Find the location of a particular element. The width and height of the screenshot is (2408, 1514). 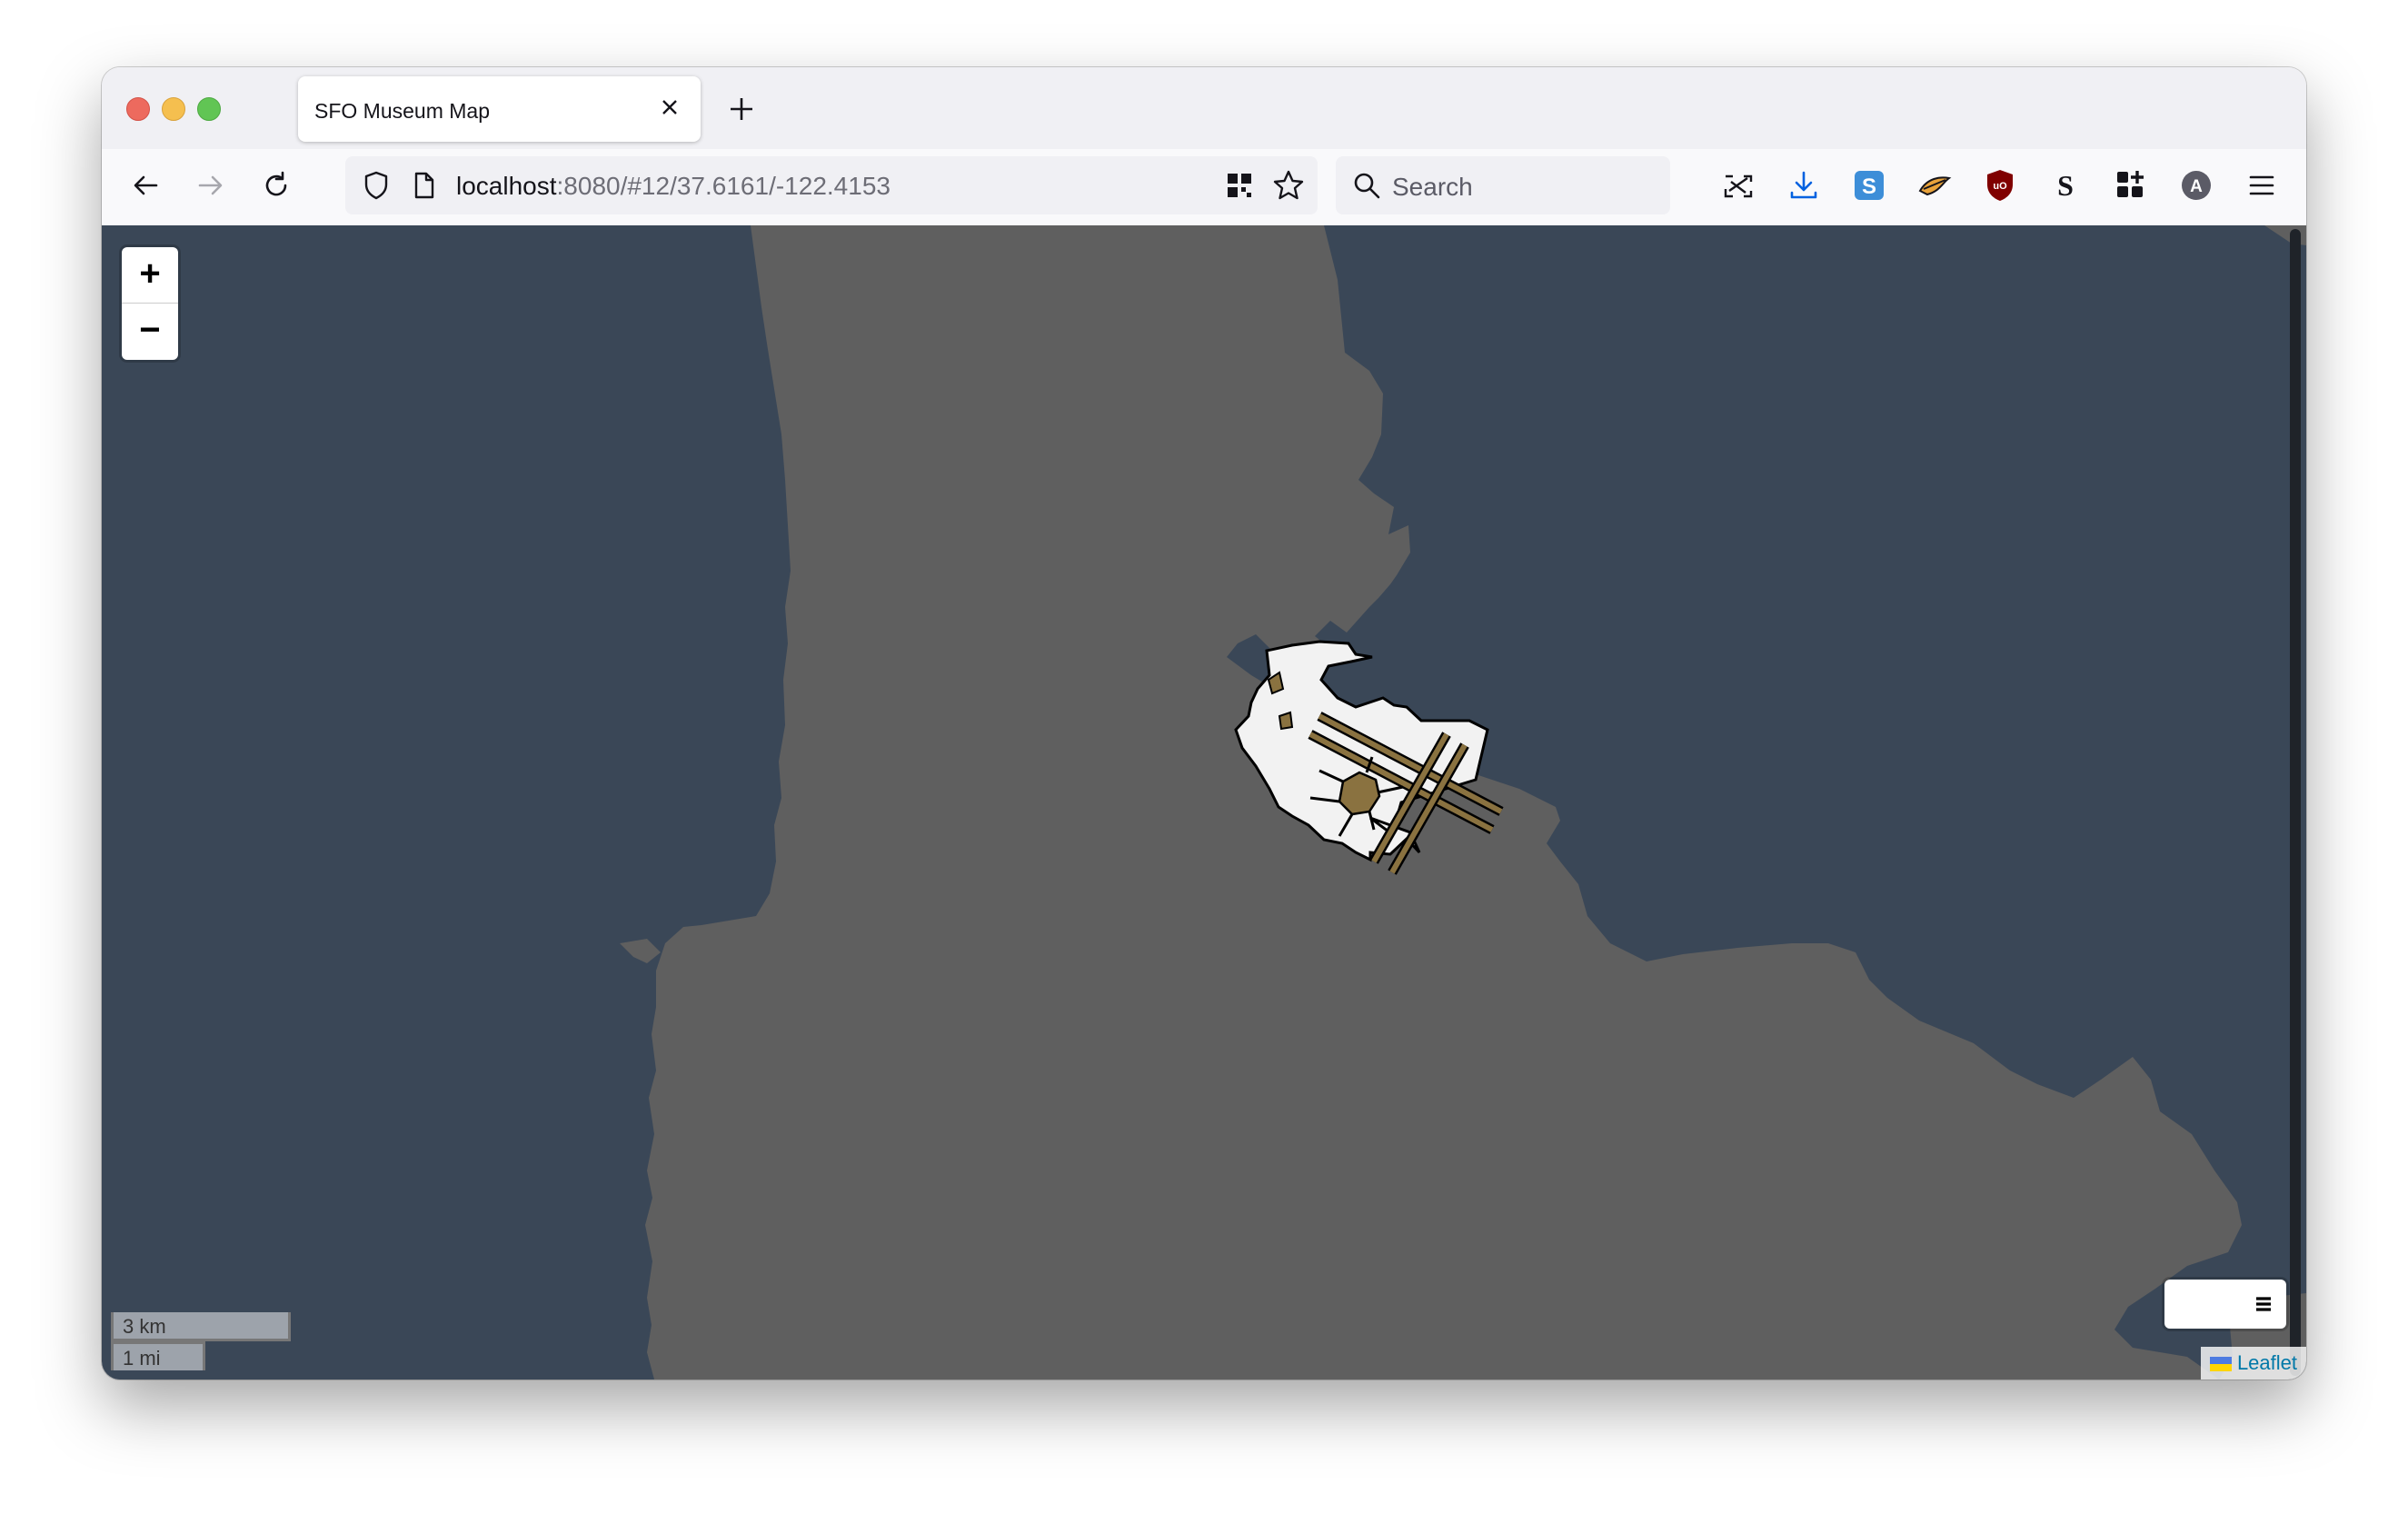

svg-text: uO is located at coordinates (2000, 186).